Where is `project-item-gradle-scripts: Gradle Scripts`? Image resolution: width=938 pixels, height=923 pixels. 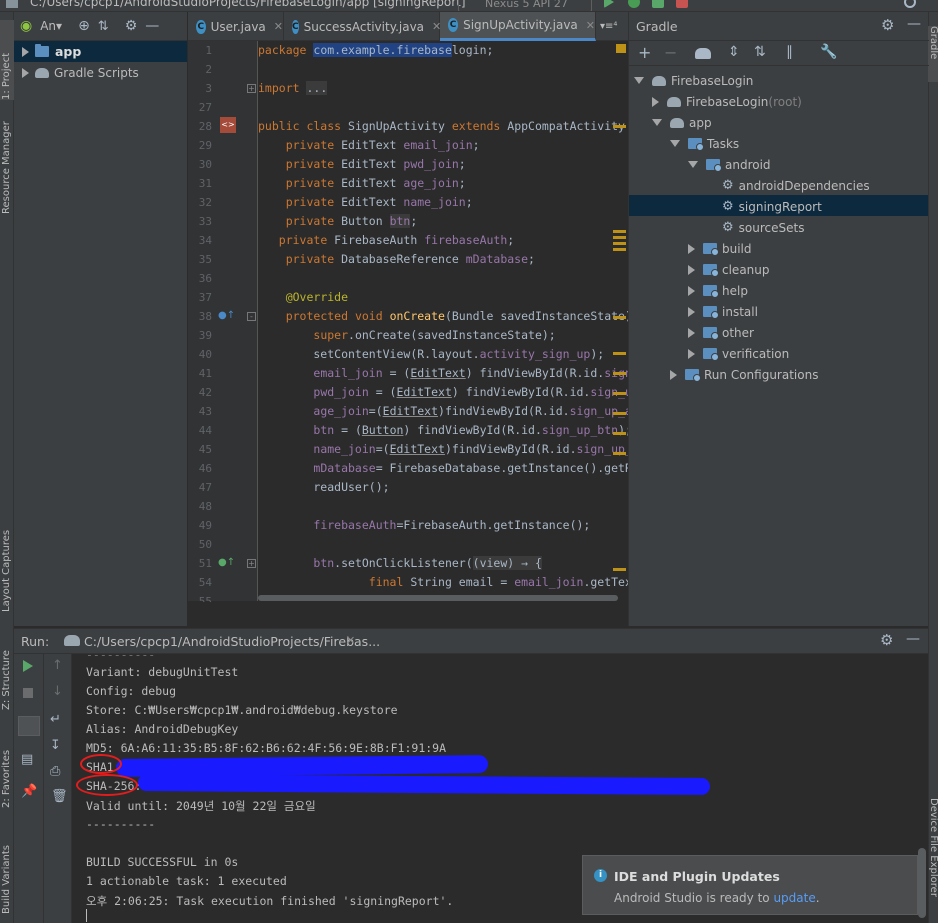
project-item-gradle-scripts: Gradle Scripts is located at coordinates (100, 72).